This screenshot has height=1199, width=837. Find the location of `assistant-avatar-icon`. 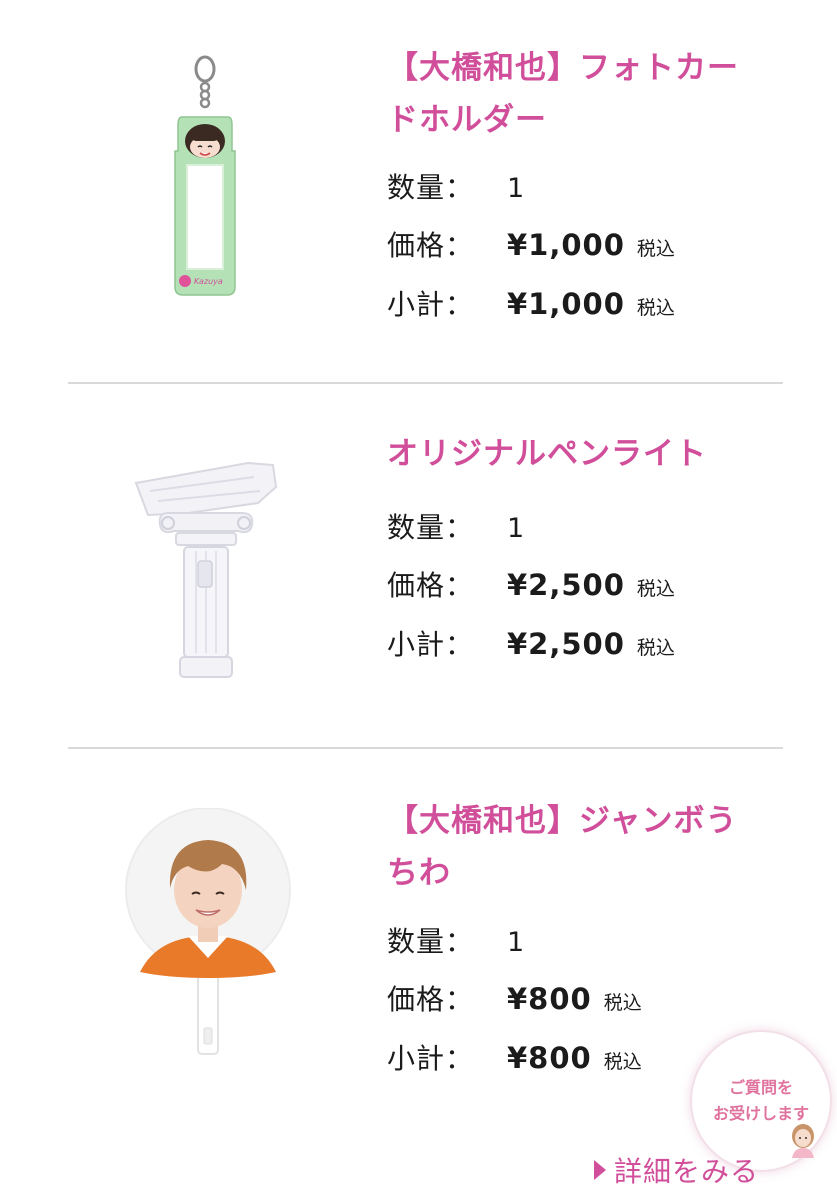

assistant-avatar-icon is located at coordinates (803, 1140).